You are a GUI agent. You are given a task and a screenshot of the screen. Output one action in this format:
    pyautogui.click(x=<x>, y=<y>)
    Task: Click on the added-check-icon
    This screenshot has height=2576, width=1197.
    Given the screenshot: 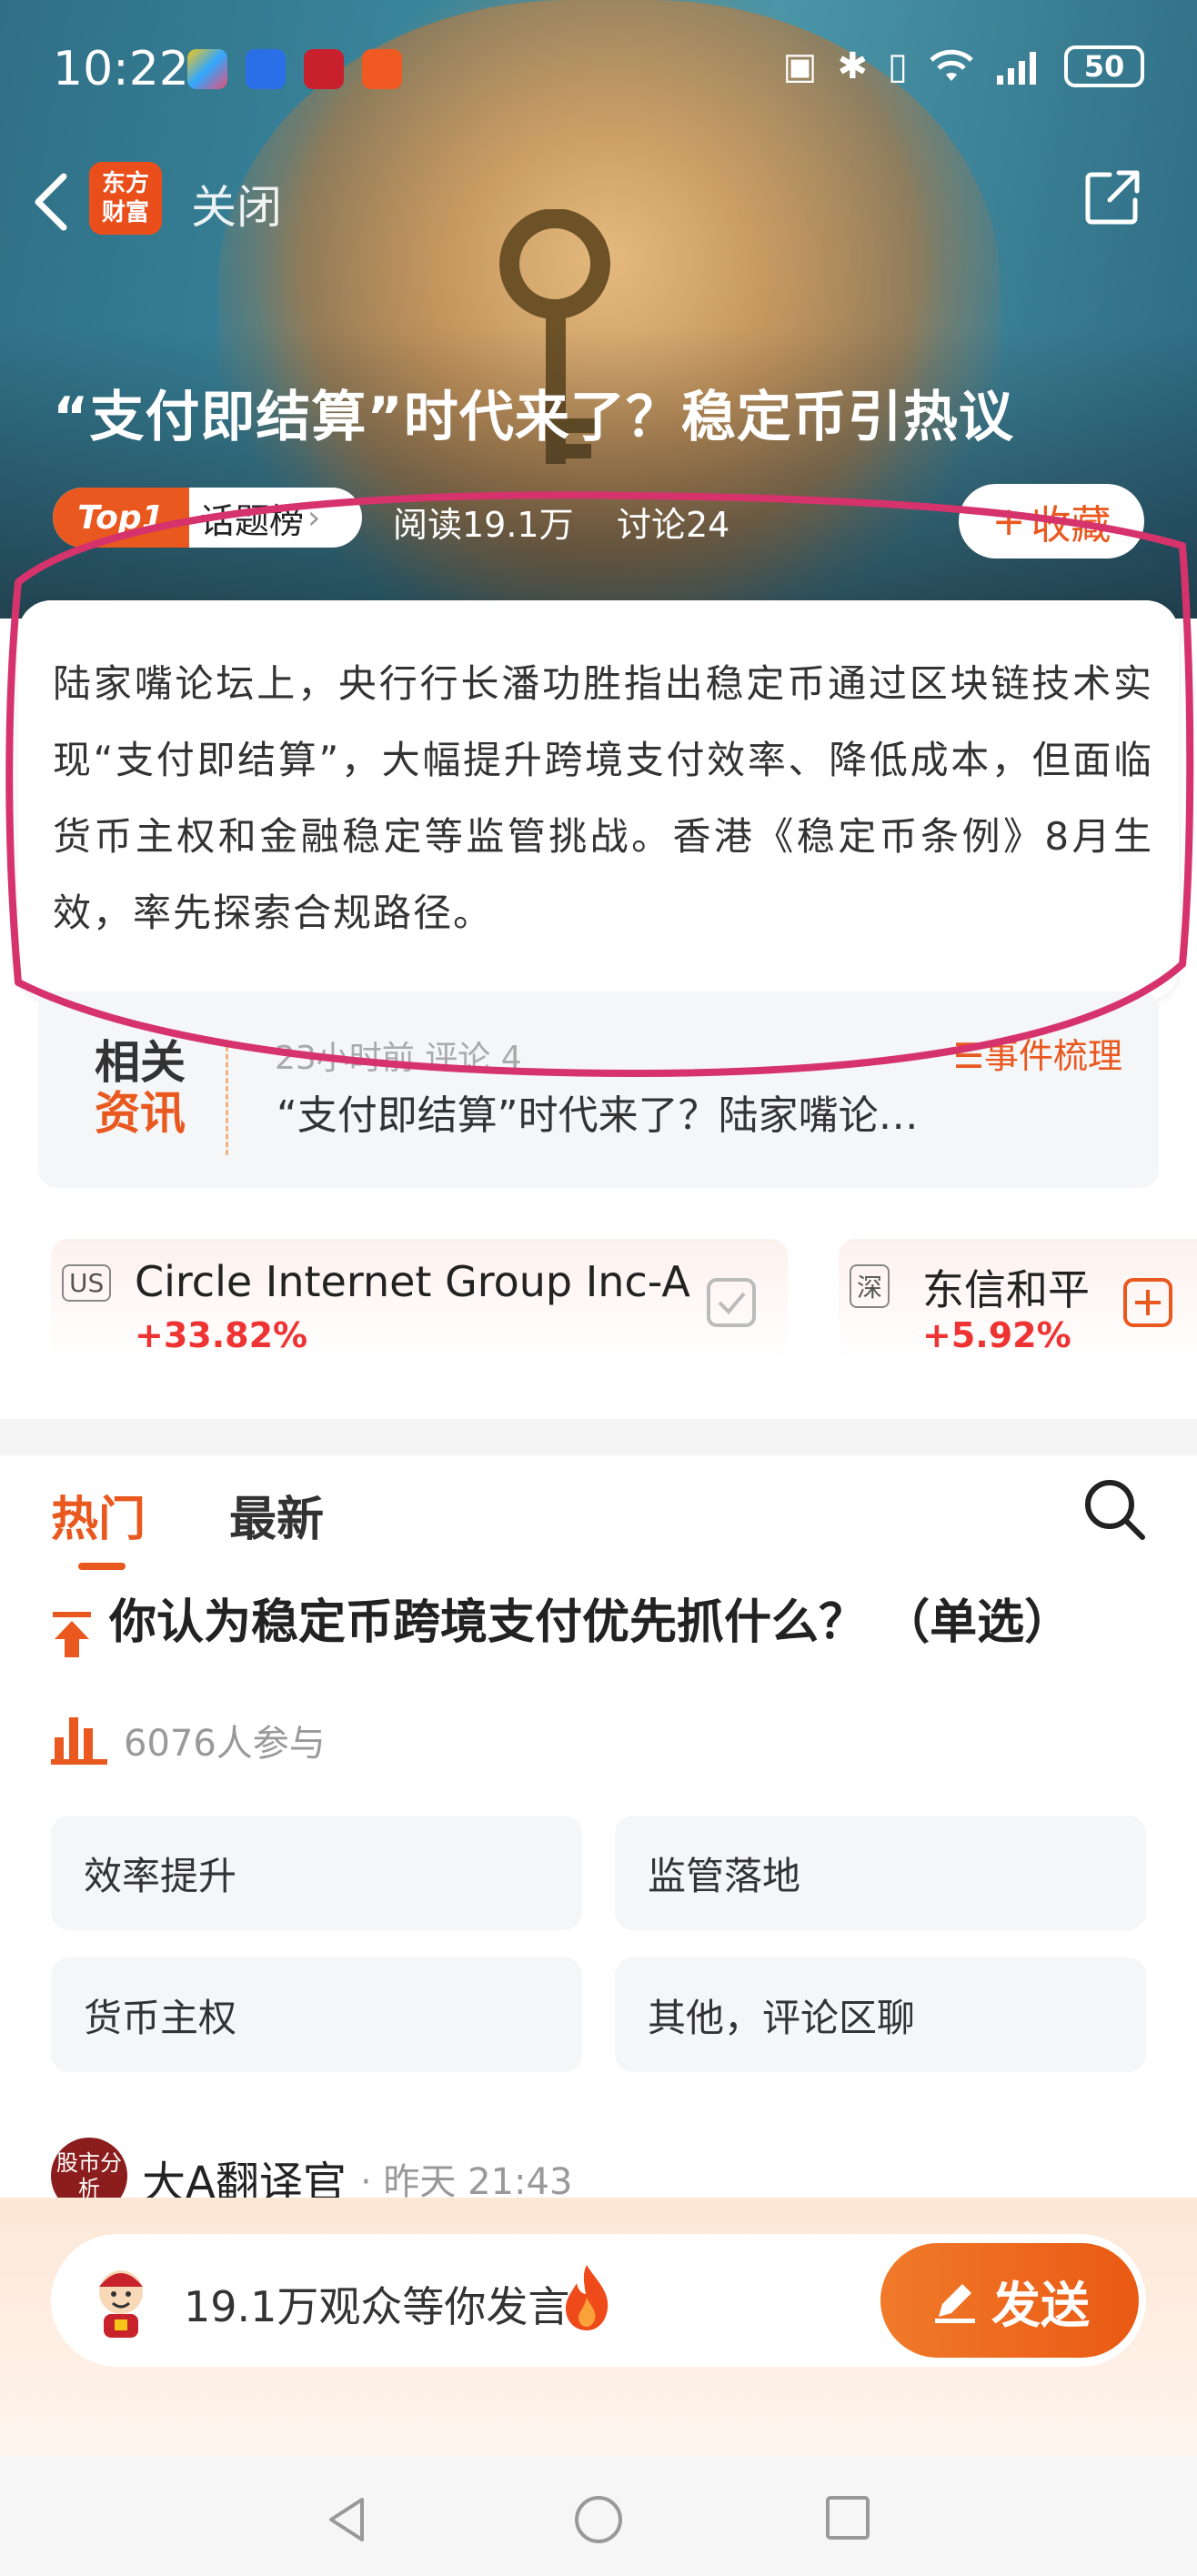 What is the action you would take?
    pyautogui.click(x=731, y=1302)
    